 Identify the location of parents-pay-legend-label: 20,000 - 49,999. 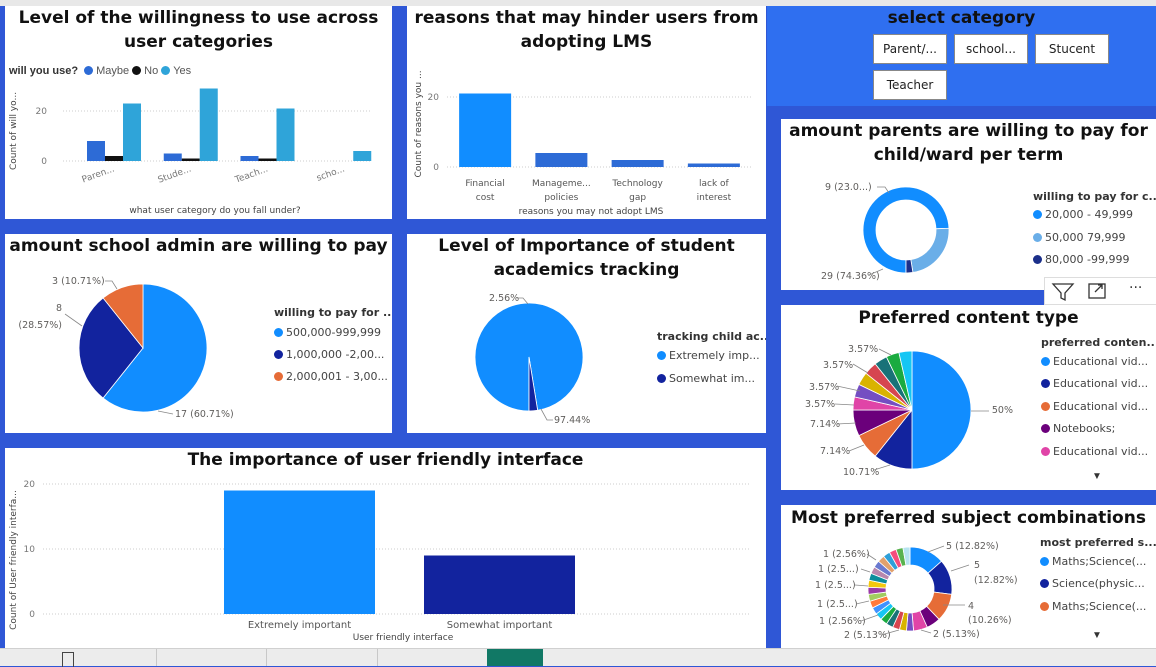
(1089, 214).